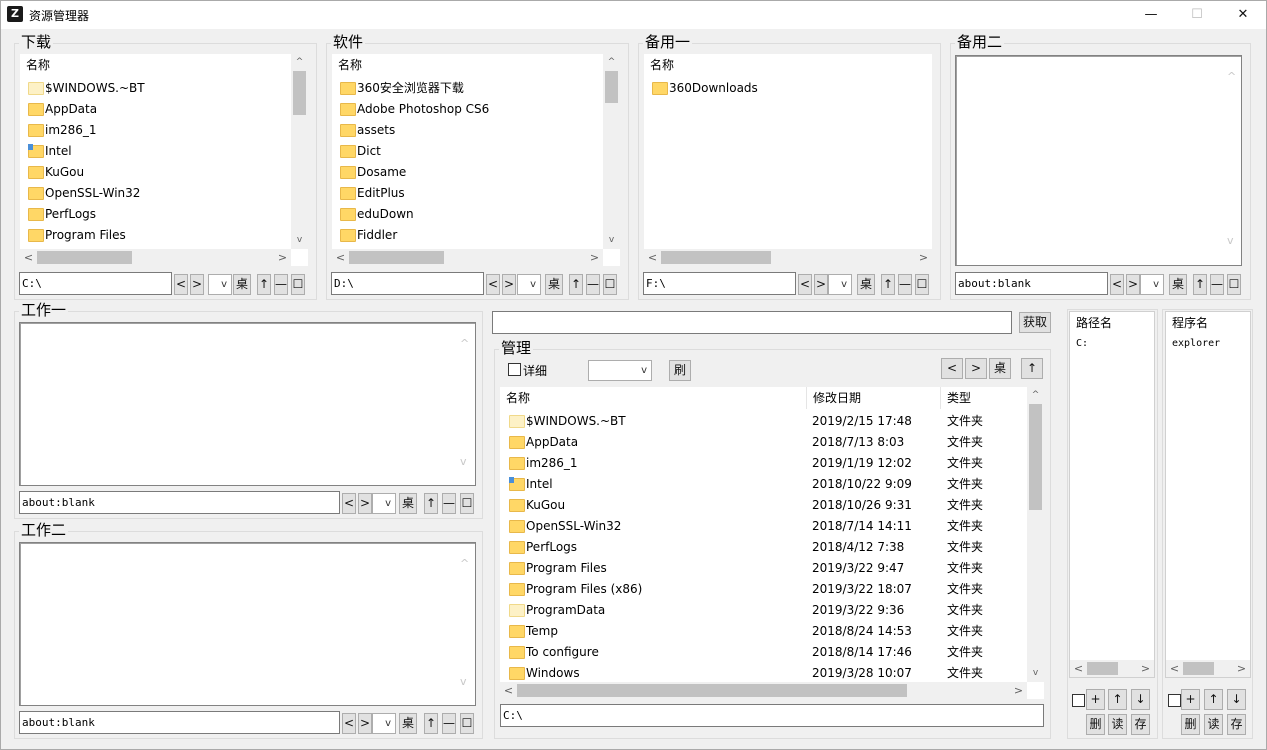 This screenshot has height=750, width=1267. What do you see at coordinates (1196, 344) in the screenshot?
I see `list-item: explorer` at bounding box center [1196, 344].